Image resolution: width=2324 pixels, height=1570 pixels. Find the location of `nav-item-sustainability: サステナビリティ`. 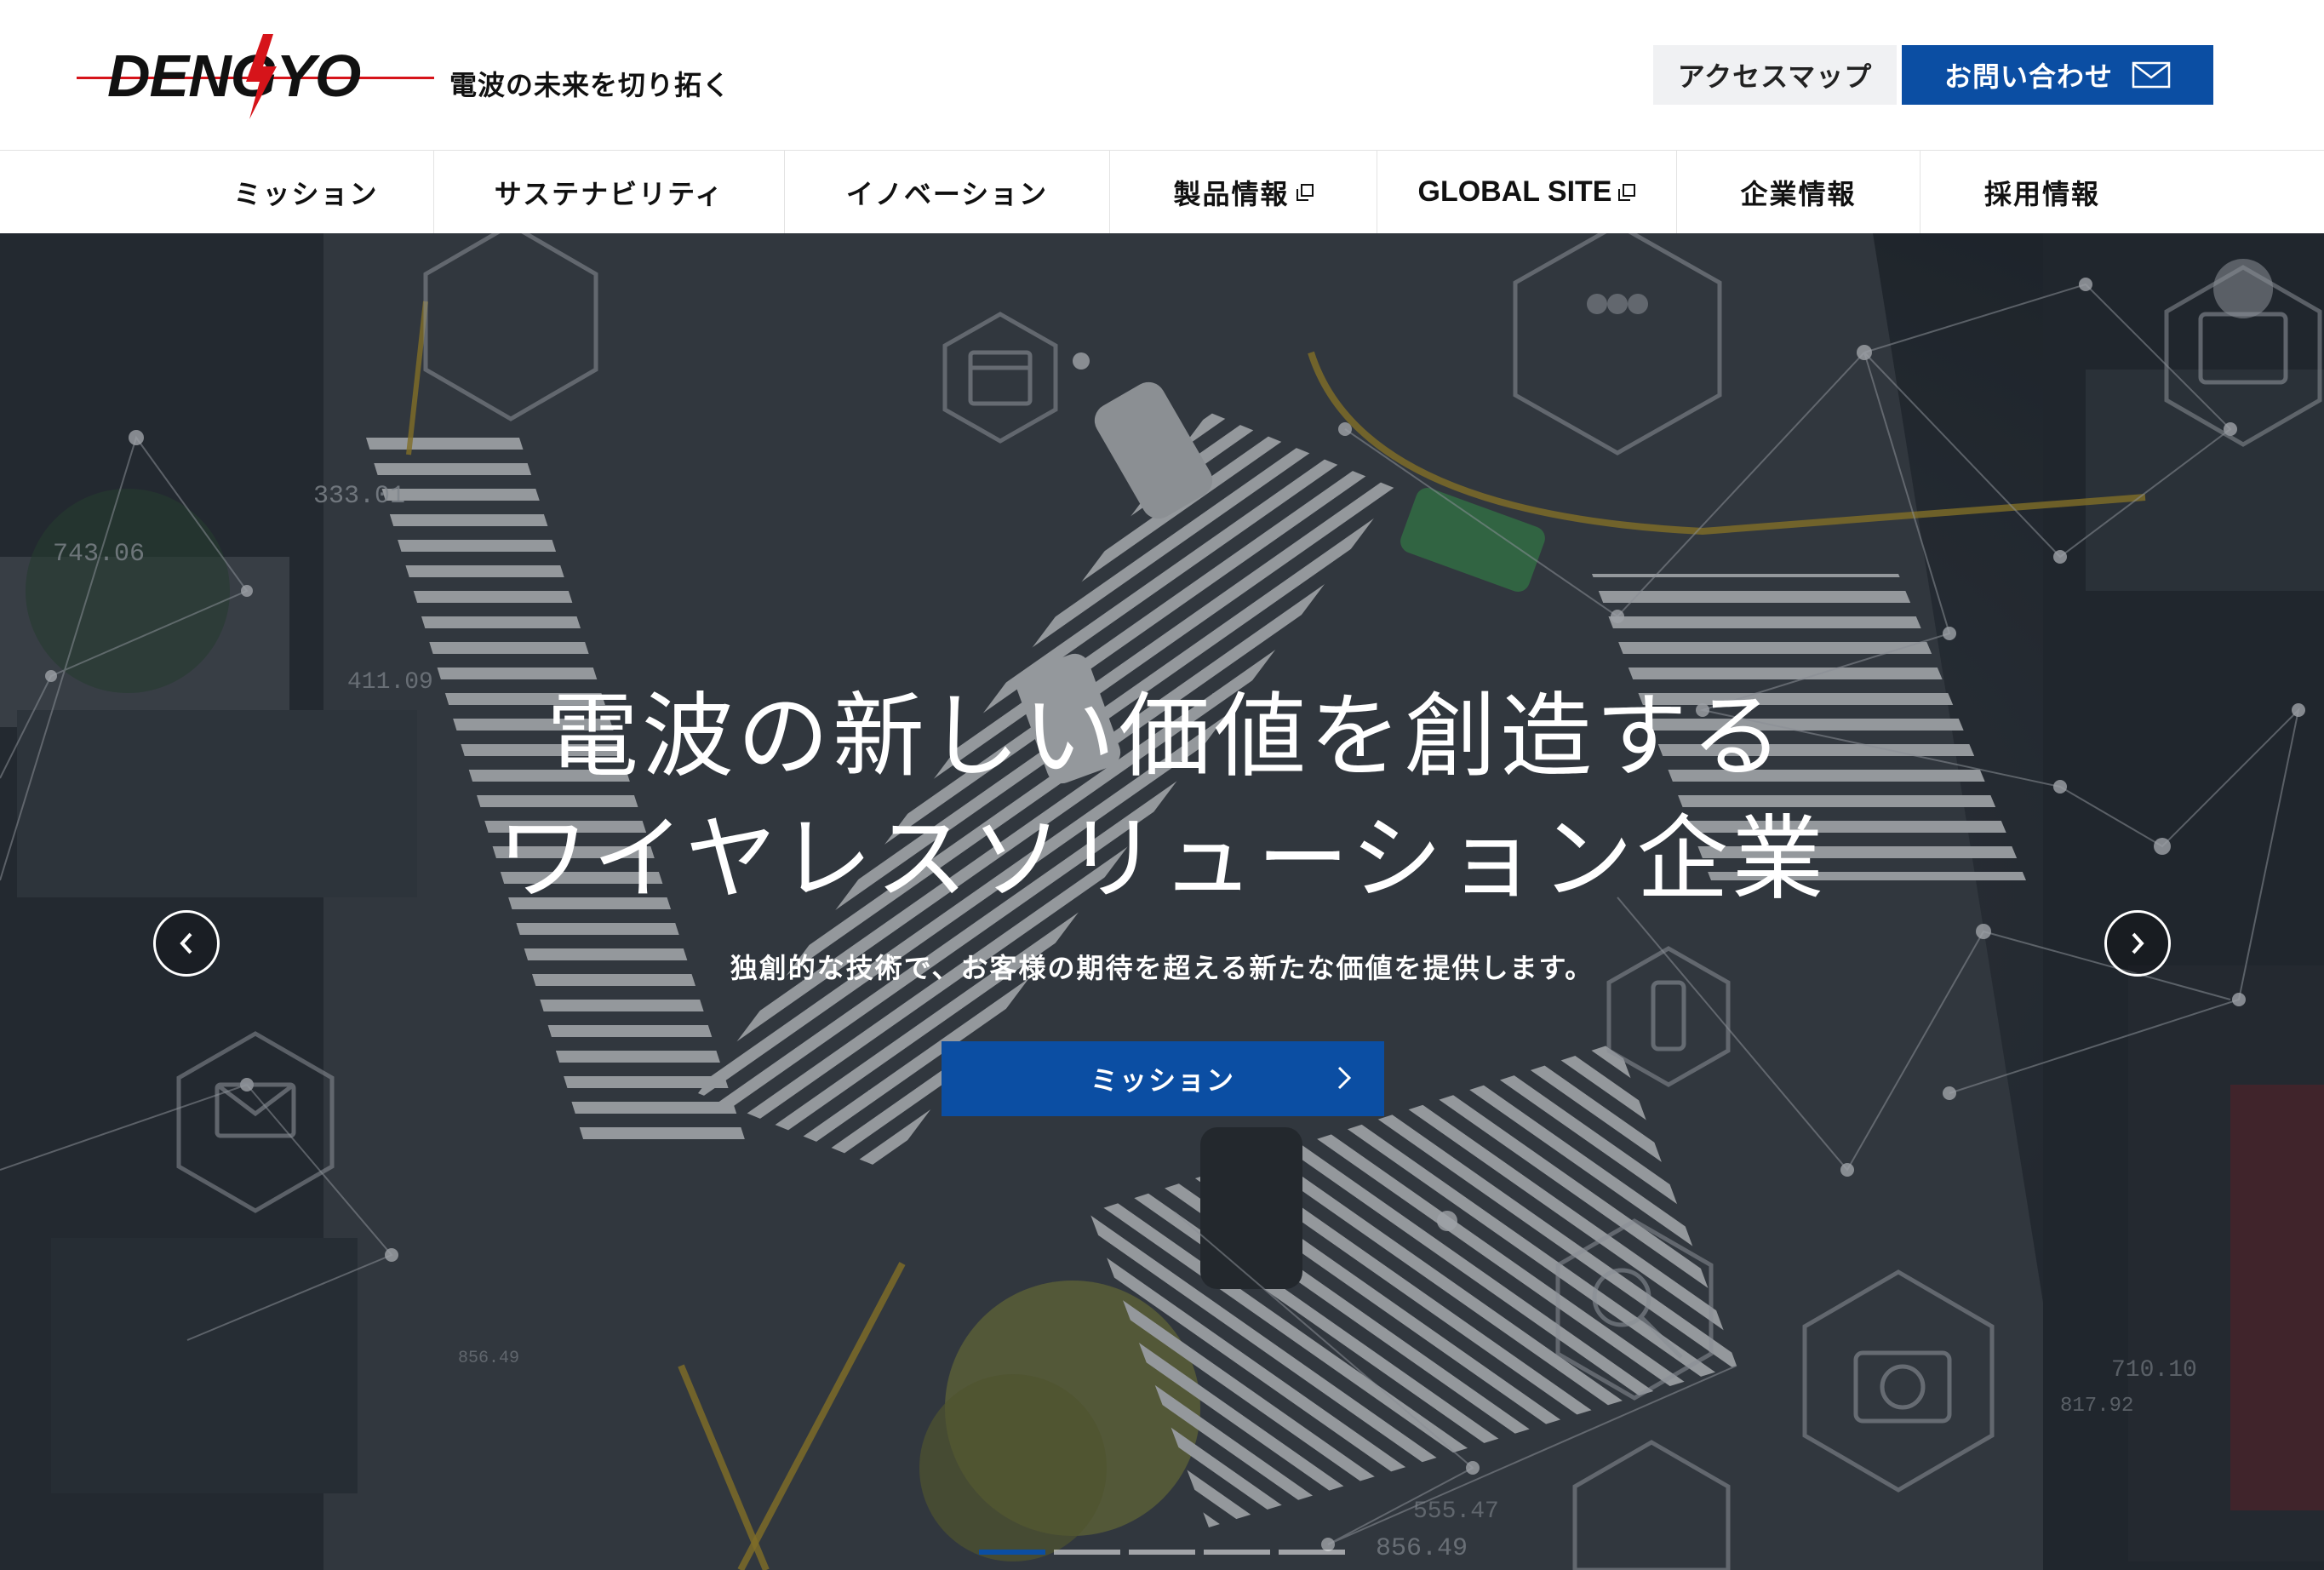

nav-item-sustainability: サステナビリティ is located at coordinates (609, 192).